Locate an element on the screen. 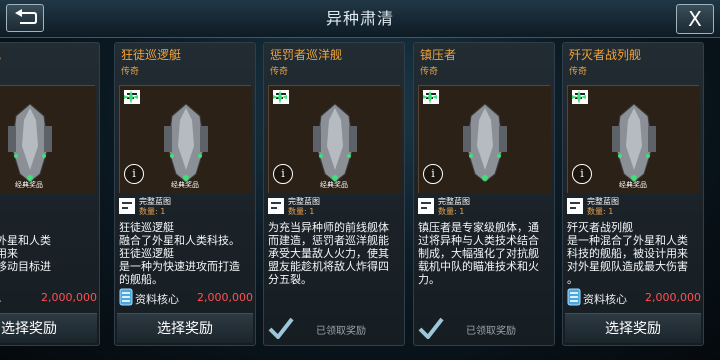  card-title: 惩罚者巡洋舰 is located at coordinates (306, 55).